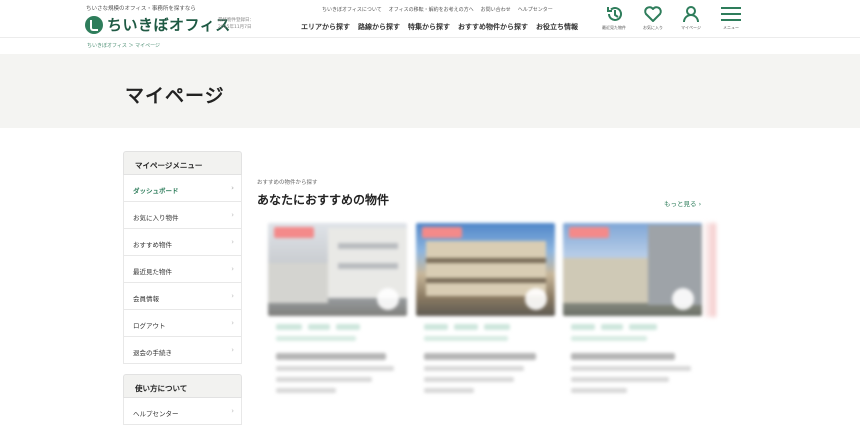 Image resolution: width=860 pixels, height=431 pixels. Describe the element at coordinates (182, 411) in the screenshot. I see `sidebar-item-help-center: ヘルプセンター ›` at that location.